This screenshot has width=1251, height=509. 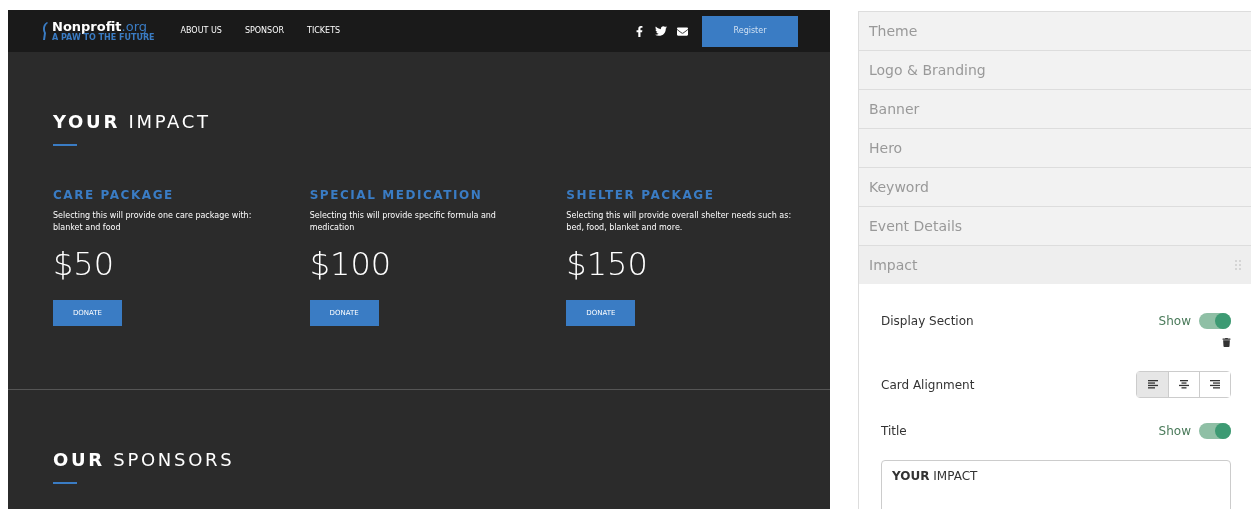 What do you see at coordinates (153, 222) in the screenshot?
I see `card-description: Selecting this will provide one care package with: blanket and food` at bounding box center [153, 222].